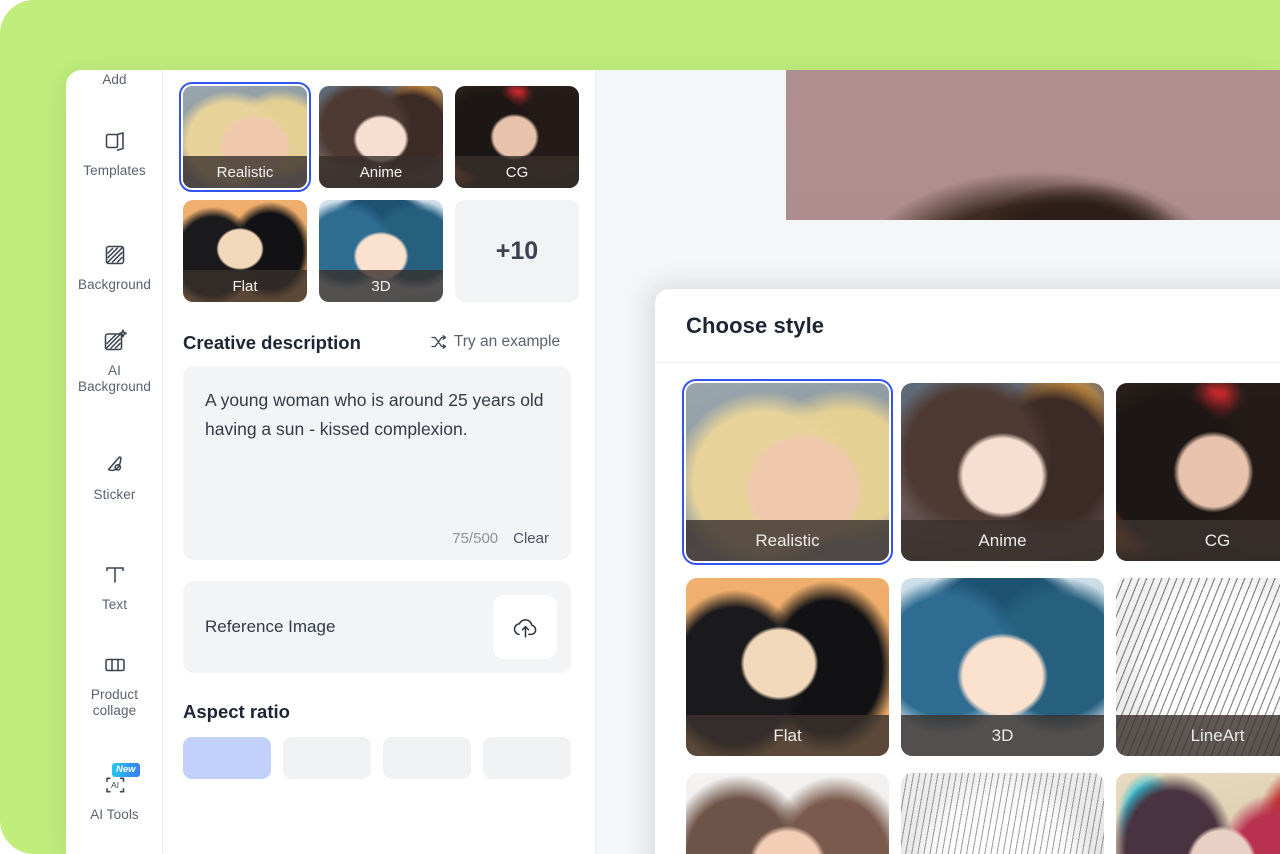 The image size is (1280, 854). I want to click on text-icon, so click(115, 575).